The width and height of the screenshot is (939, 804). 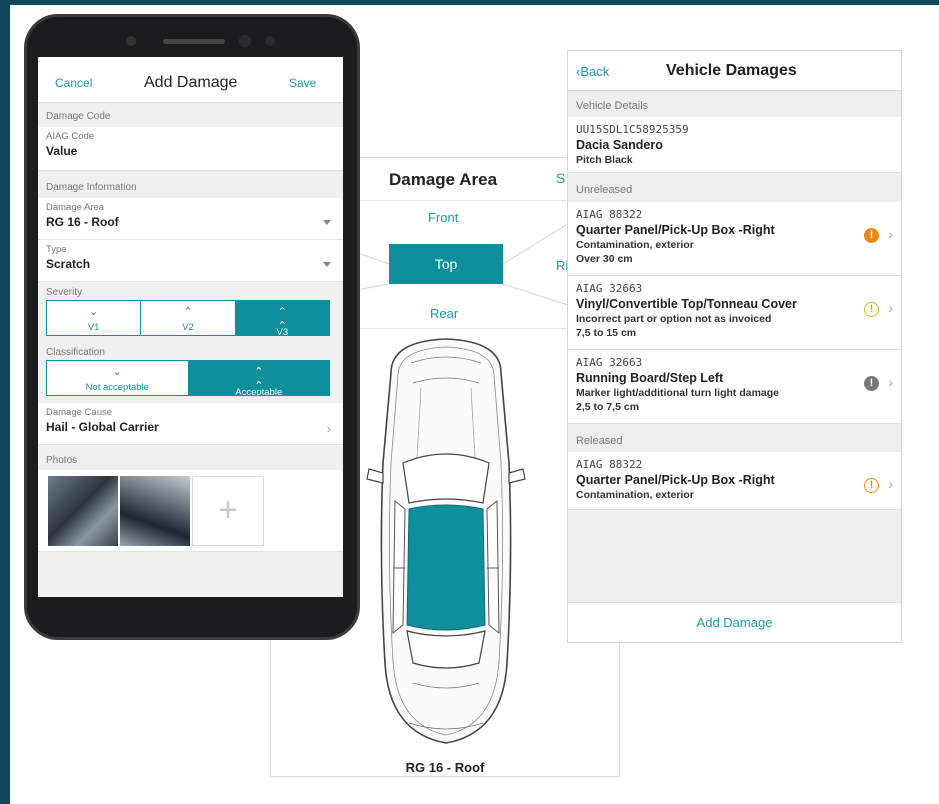 What do you see at coordinates (619, 145) in the screenshot?
I see `vehicle-model: Dacia Sandero` at bounding box center [619, 145].